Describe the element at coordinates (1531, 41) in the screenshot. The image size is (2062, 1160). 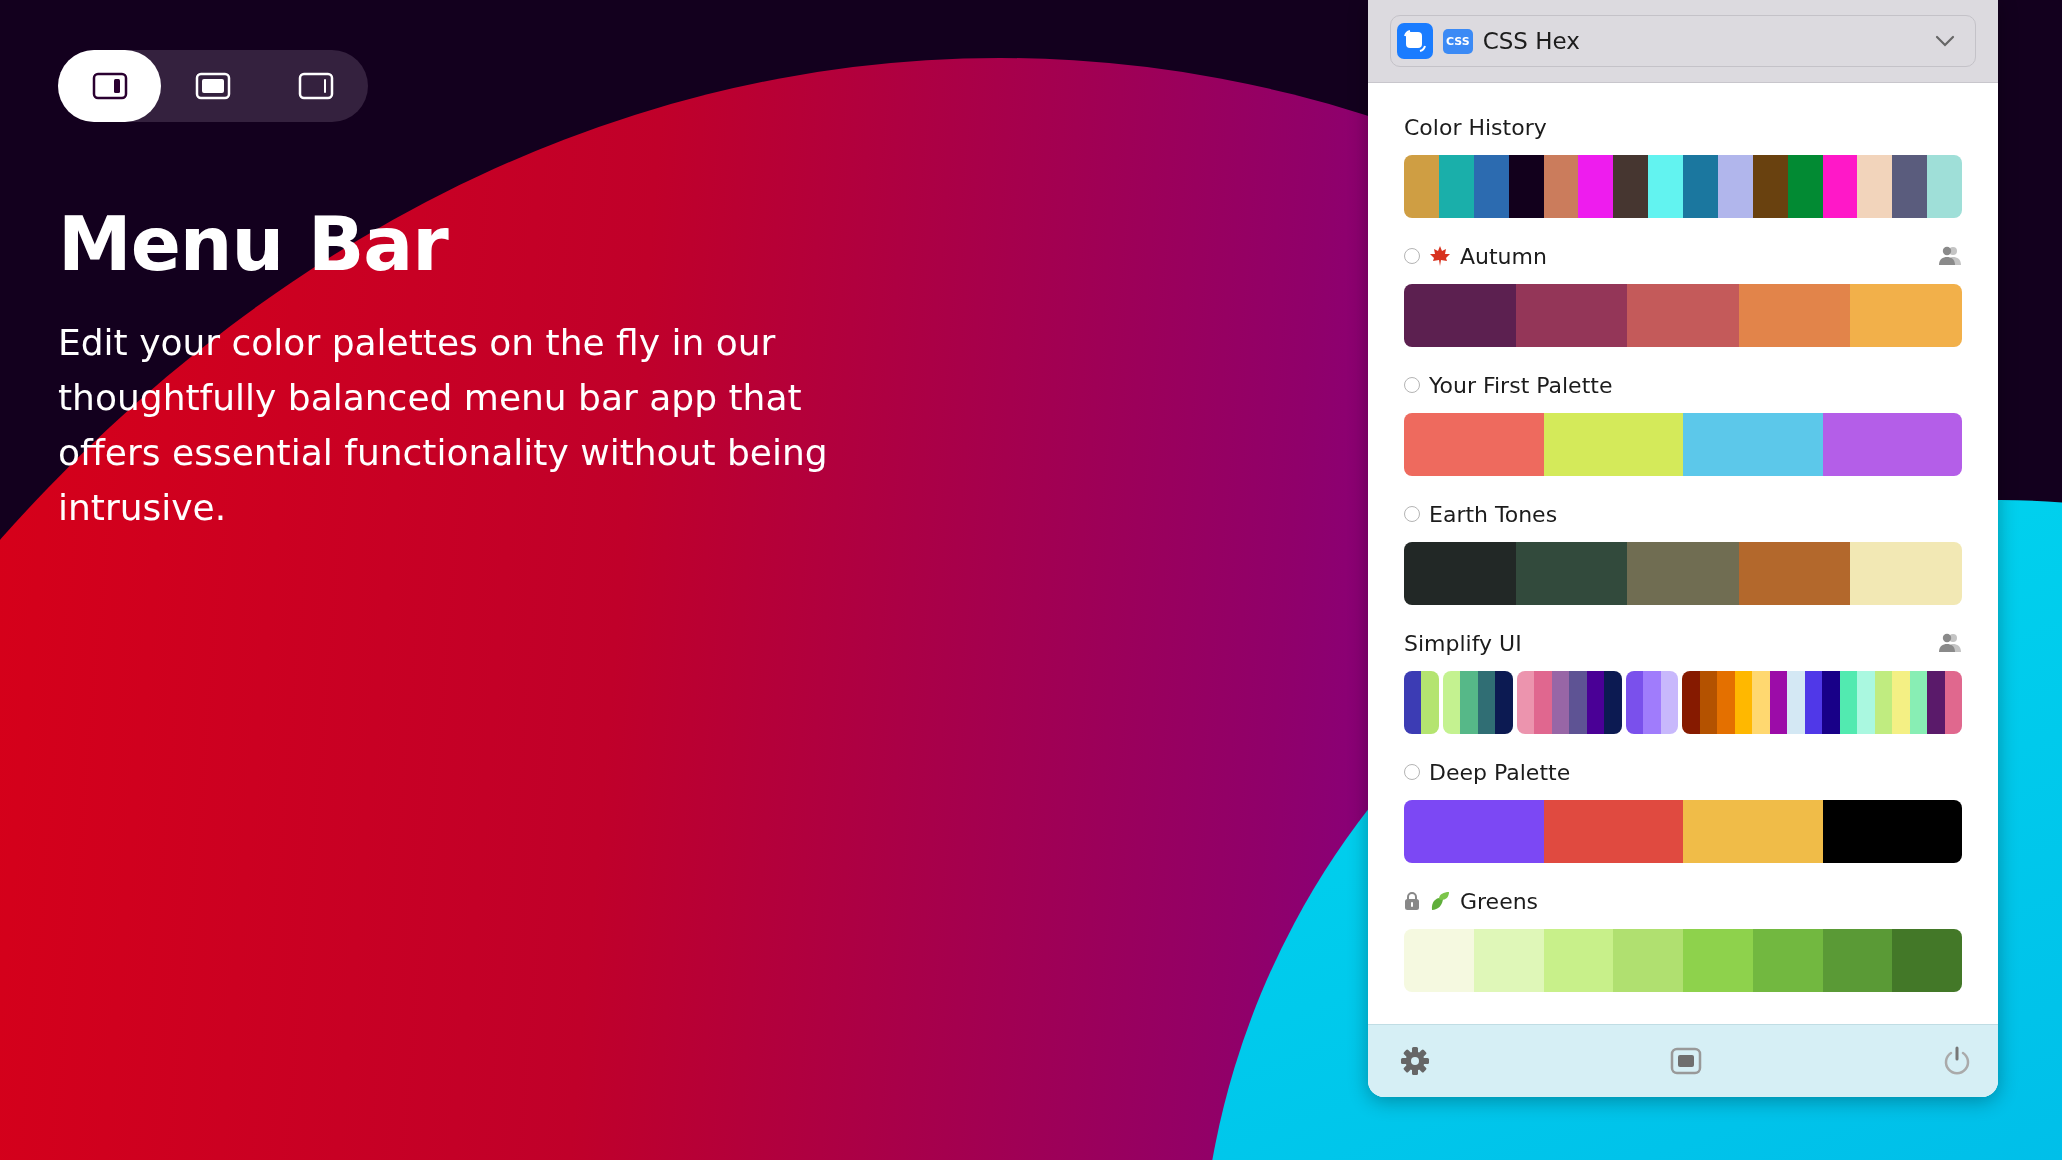
I see `format-label: CSS Hex` at that location.